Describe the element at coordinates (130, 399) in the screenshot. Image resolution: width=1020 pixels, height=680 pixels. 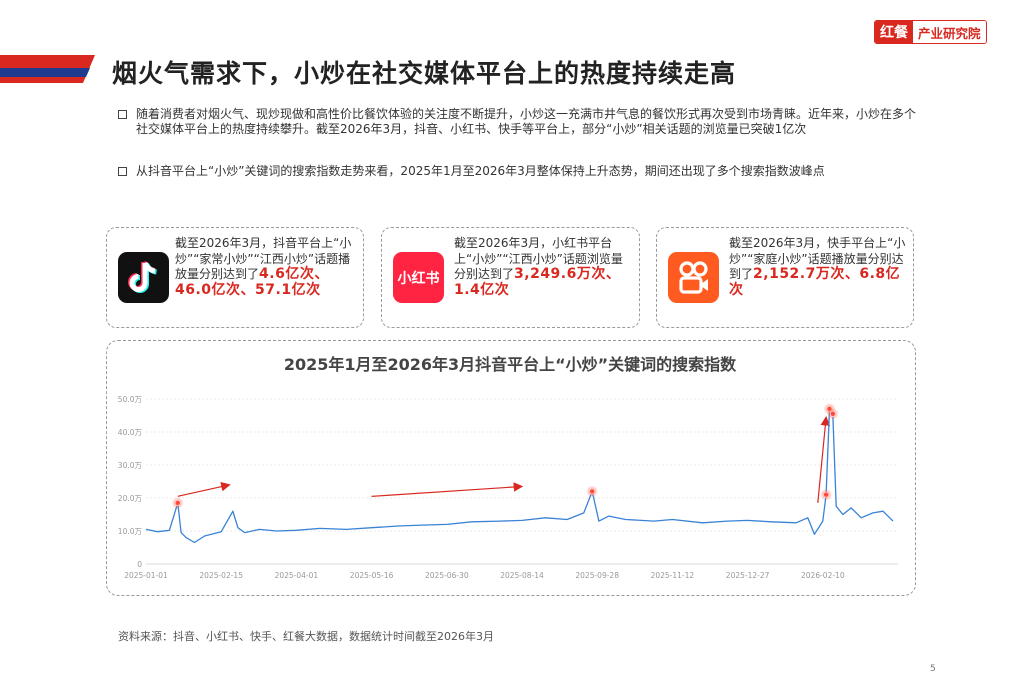
I see `y-tick-label: 50.0万` at that location.